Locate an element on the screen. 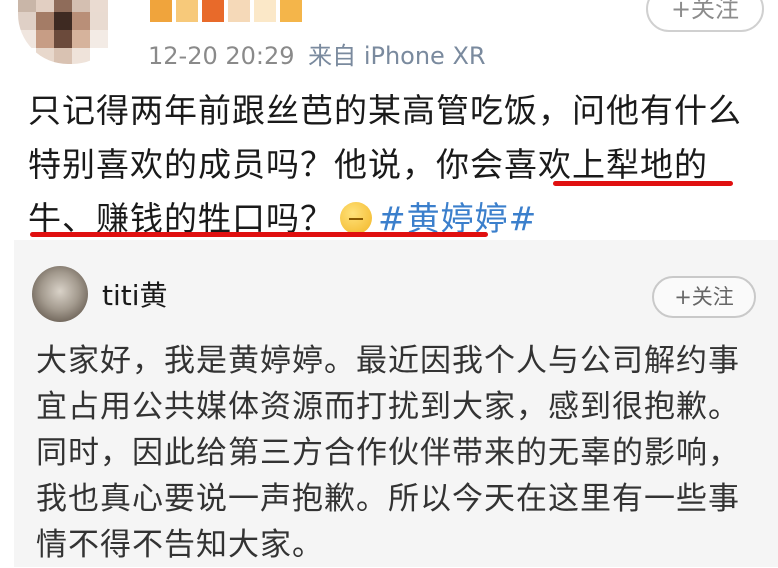  post-meta: 12-20 20:29 来自 iPhone XR is located at coordinates (317, 53).